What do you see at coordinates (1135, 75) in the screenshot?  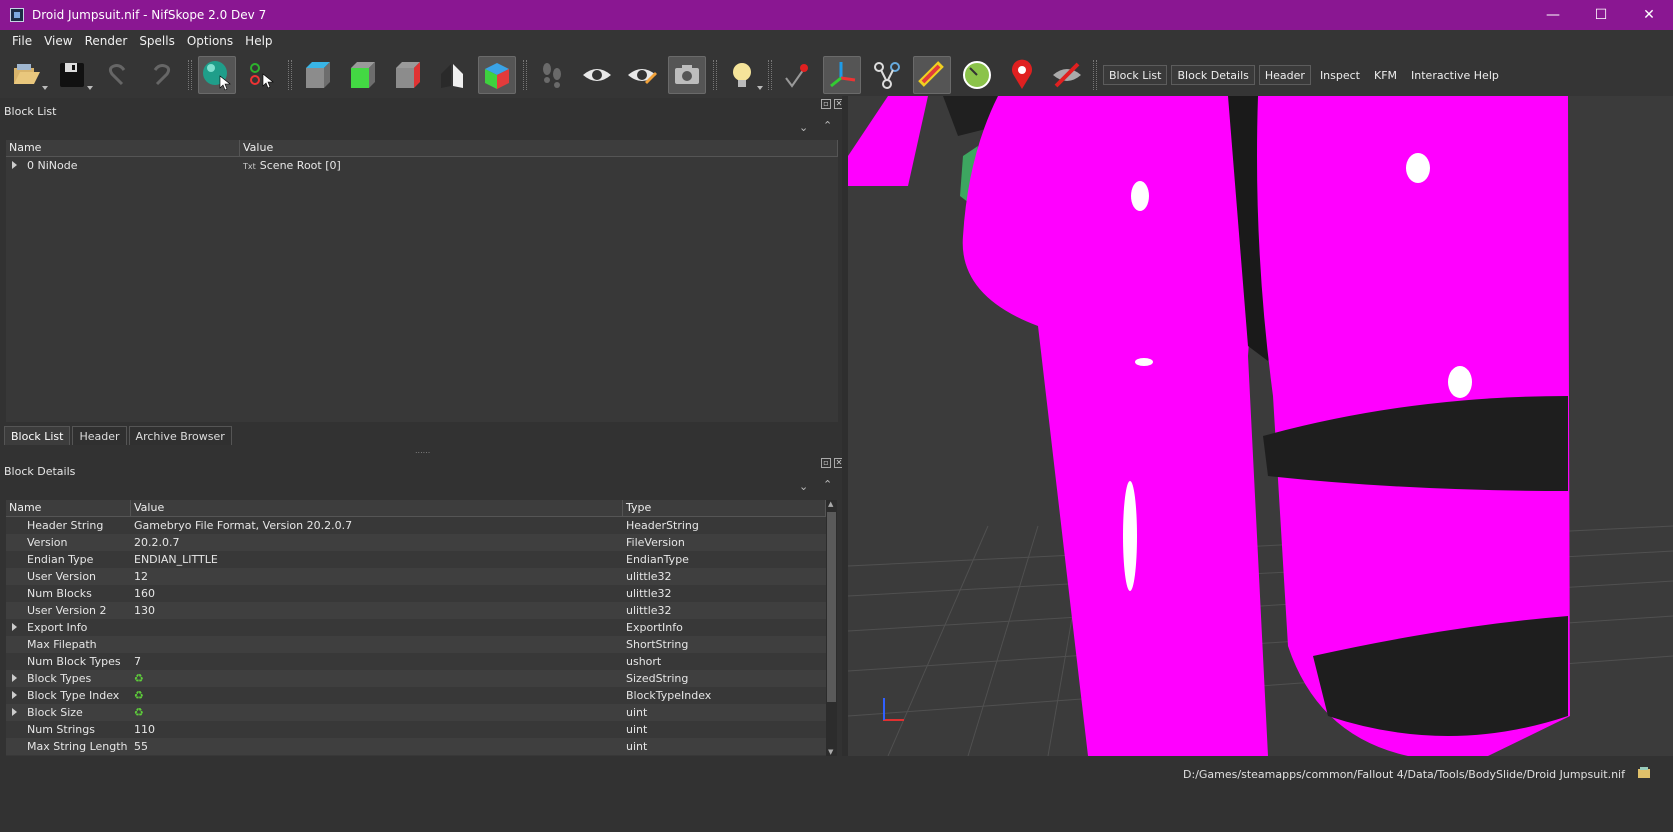 I see `toolbar-link-block-list: Block List` at bounding box center [1135, 75].